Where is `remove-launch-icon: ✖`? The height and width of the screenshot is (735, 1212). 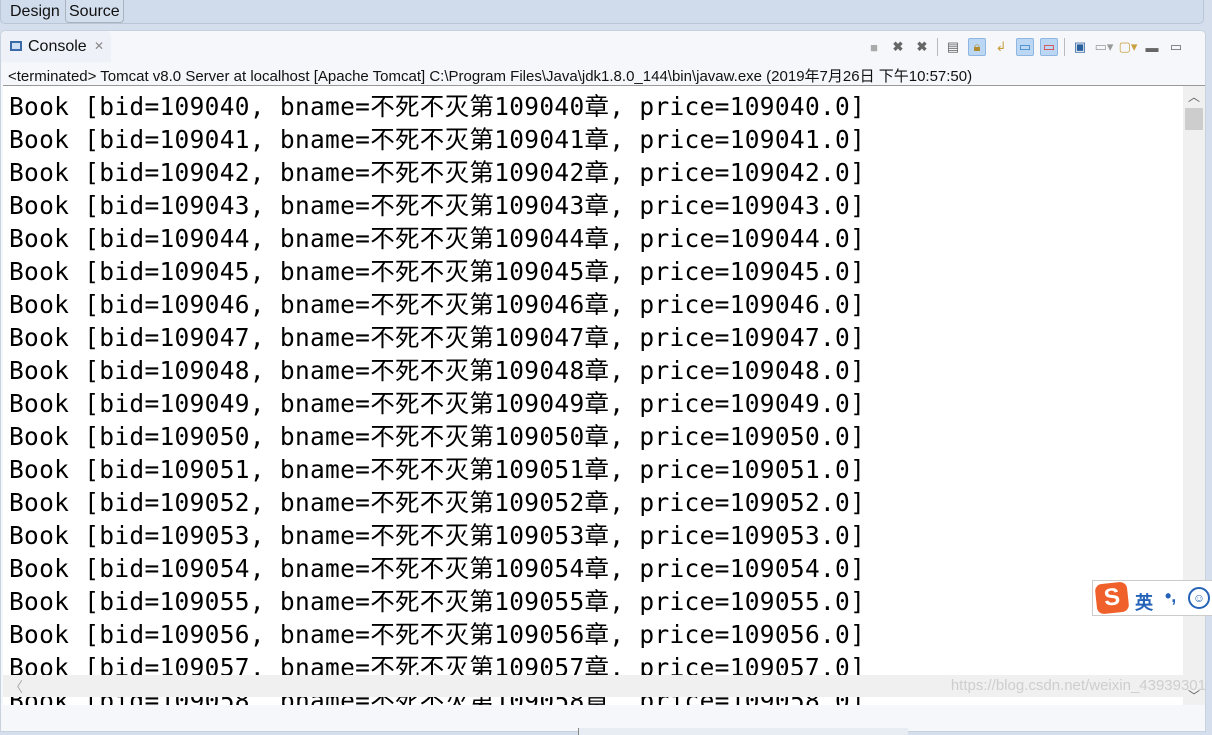 remove-launch-icon: ✖ is located at coordinates (898, 47).